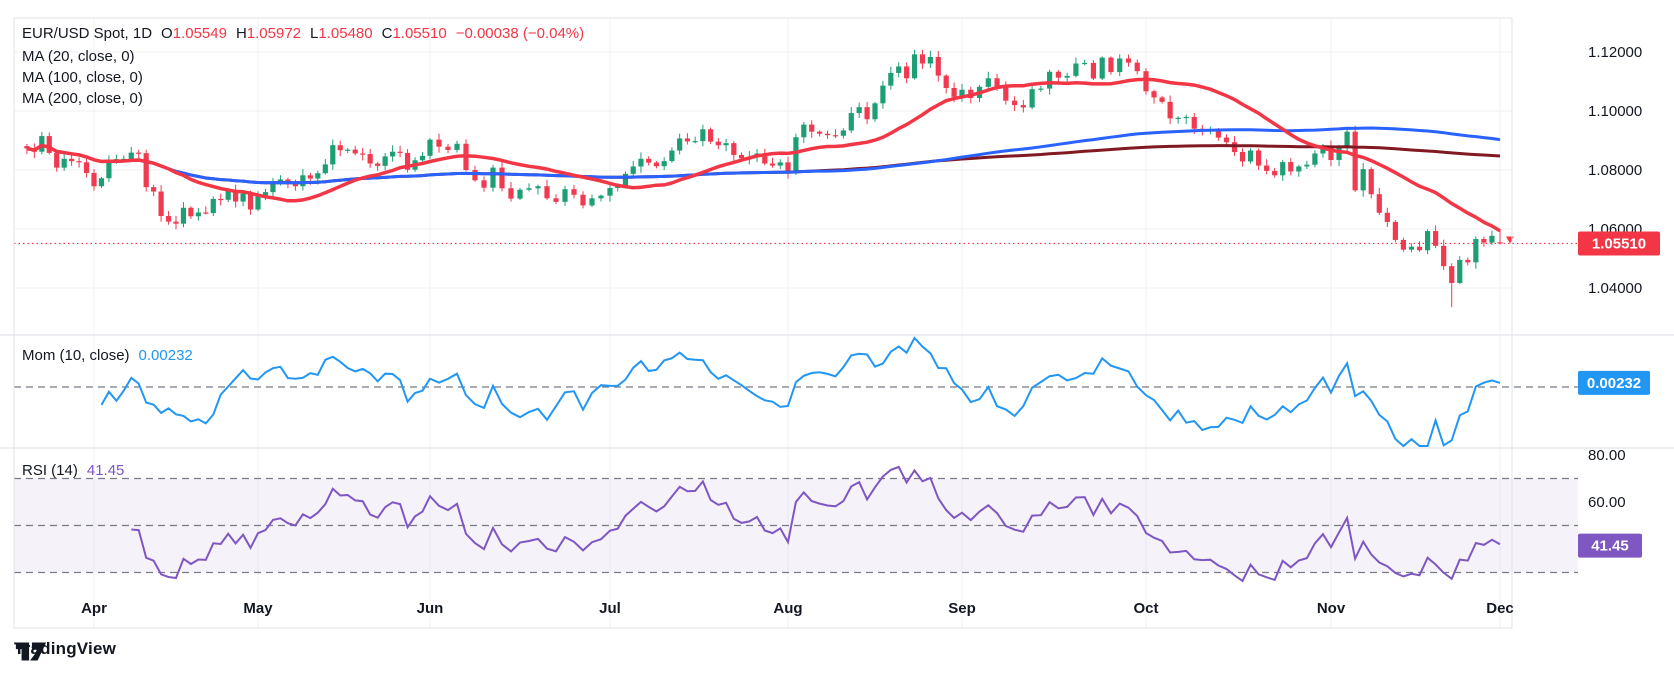 The image size is (1674, 674). I want to click on momentum-label-pill: 0.00232, so click(1614, 382).